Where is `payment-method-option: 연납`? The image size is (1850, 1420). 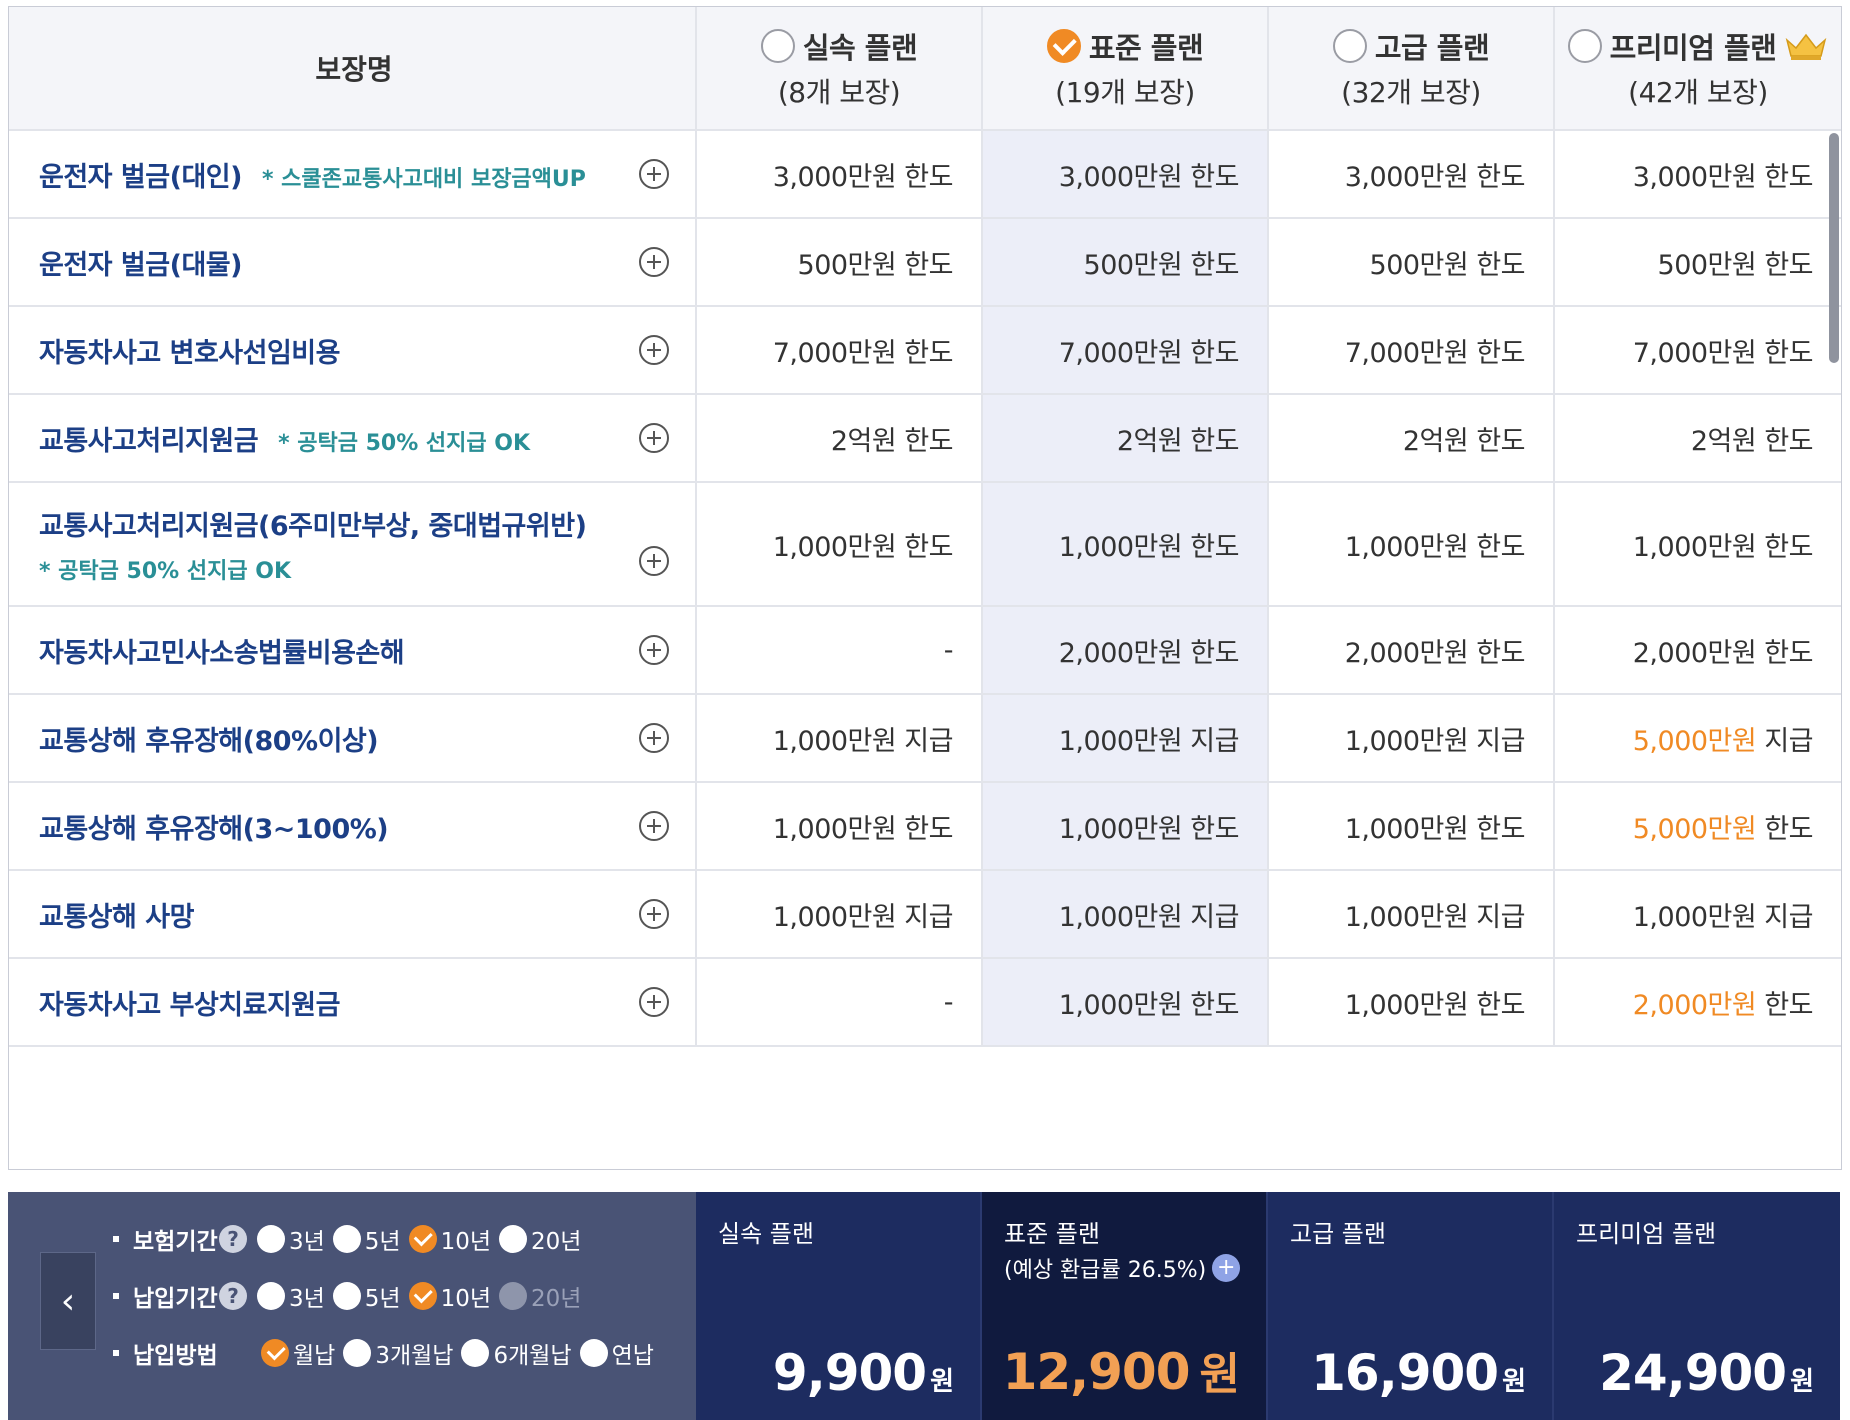
payment-method-option: 연납 is located at coordinates (616, 1353).